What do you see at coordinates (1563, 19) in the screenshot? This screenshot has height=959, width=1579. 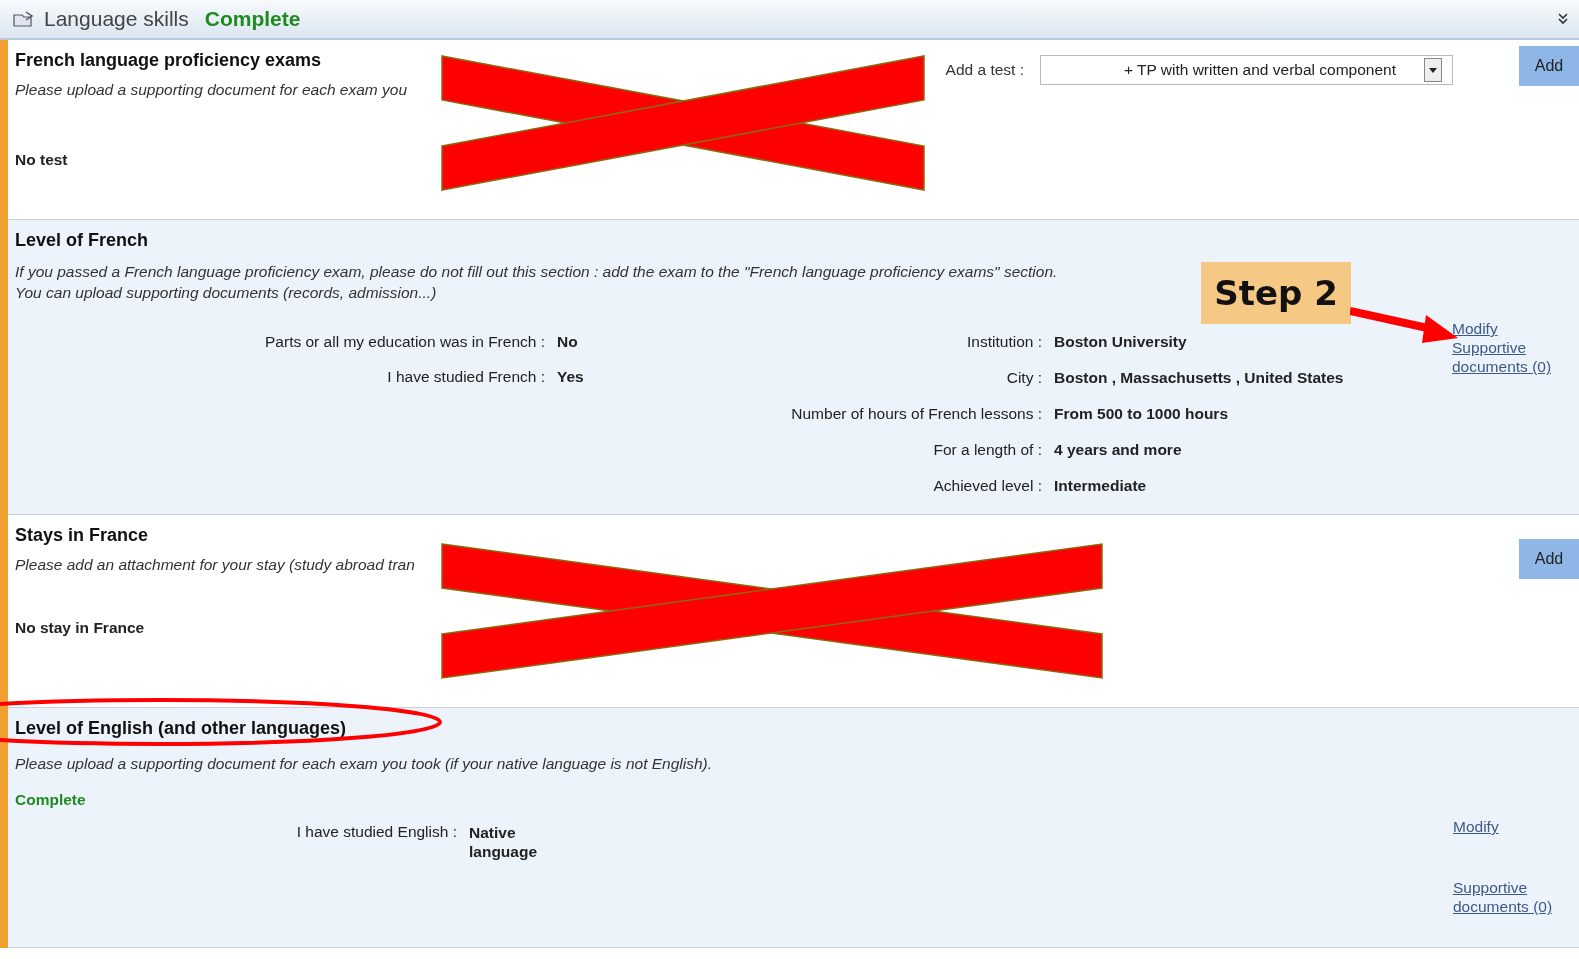 I see `collapse-icon` at bounding box center [1563, 19].